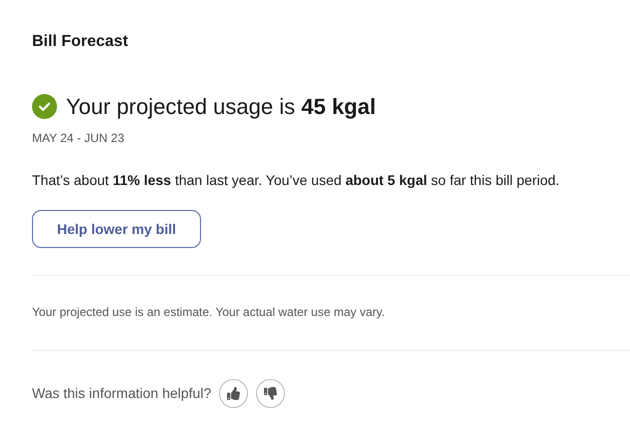  Describe the element at coordinates (208, 312) in the screenshot. I see `disclaimer: Your projected use is an estimate. Your actual water use may vary.` at that location.